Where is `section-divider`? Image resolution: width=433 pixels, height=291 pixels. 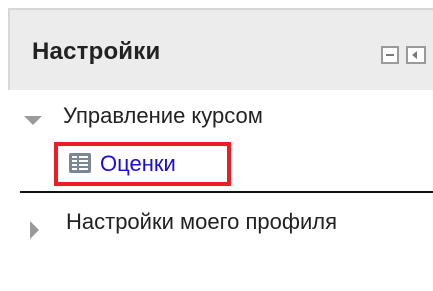
section-divider is located at coordinates (226, 192).